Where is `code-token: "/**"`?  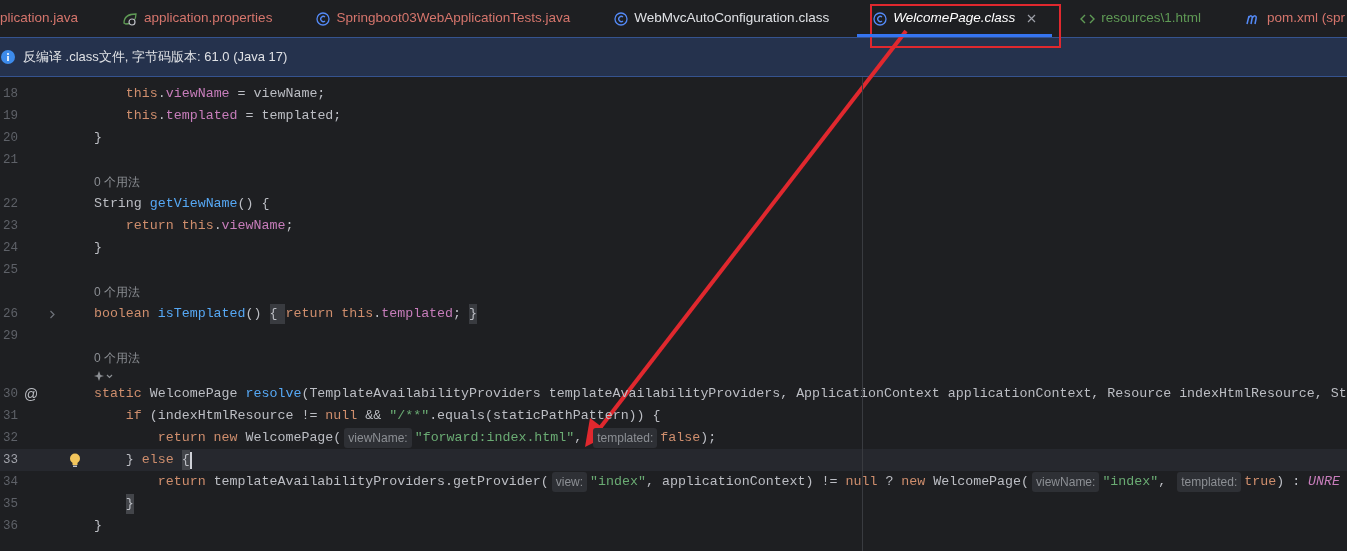
code-token: "/**" is located at coordinates (409, 416).